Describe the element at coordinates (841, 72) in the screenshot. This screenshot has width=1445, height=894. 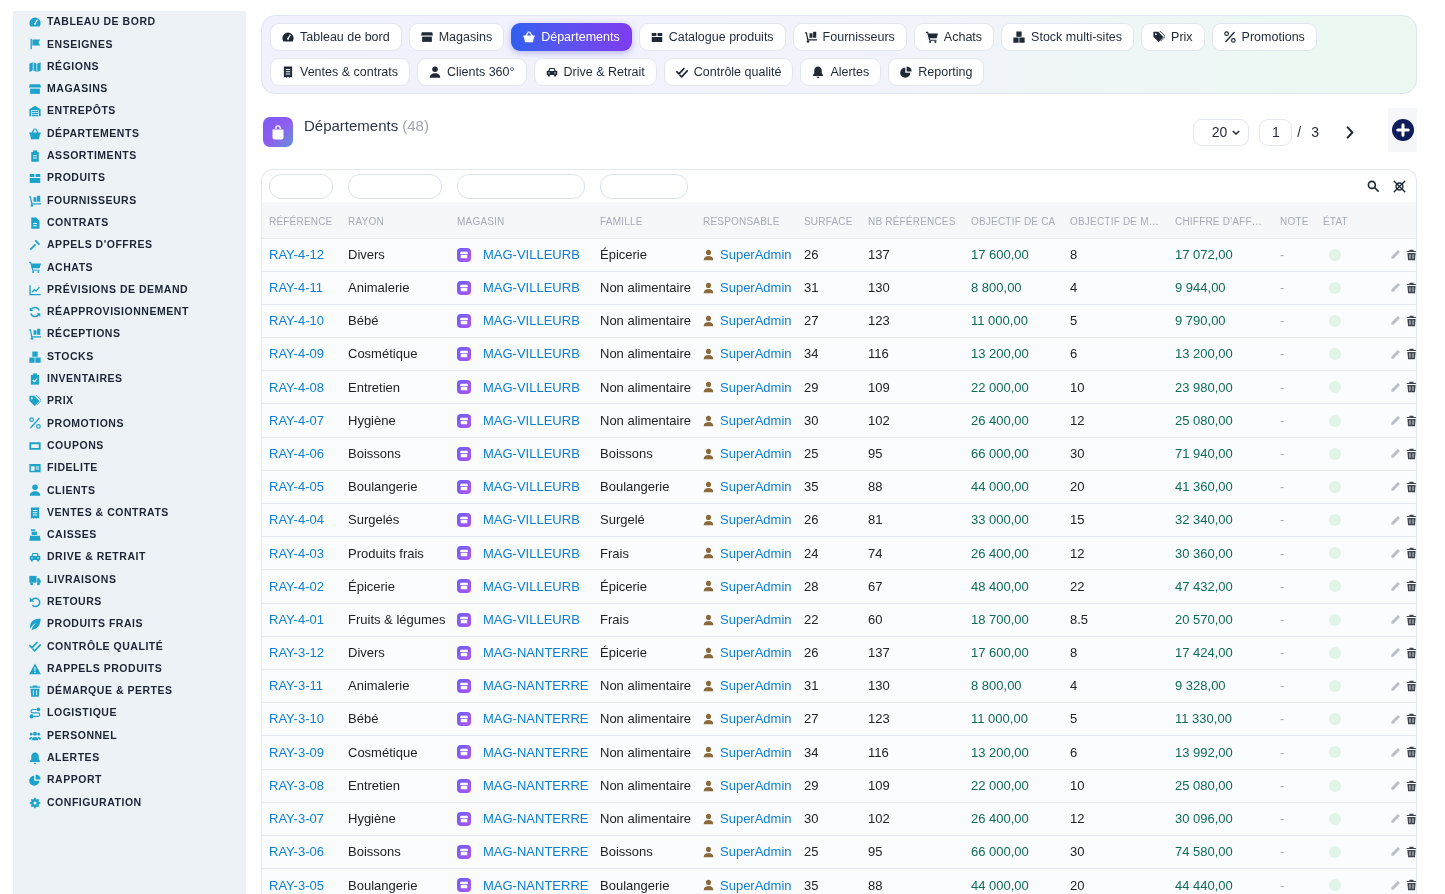
I see `tab: Alertes` at that location.